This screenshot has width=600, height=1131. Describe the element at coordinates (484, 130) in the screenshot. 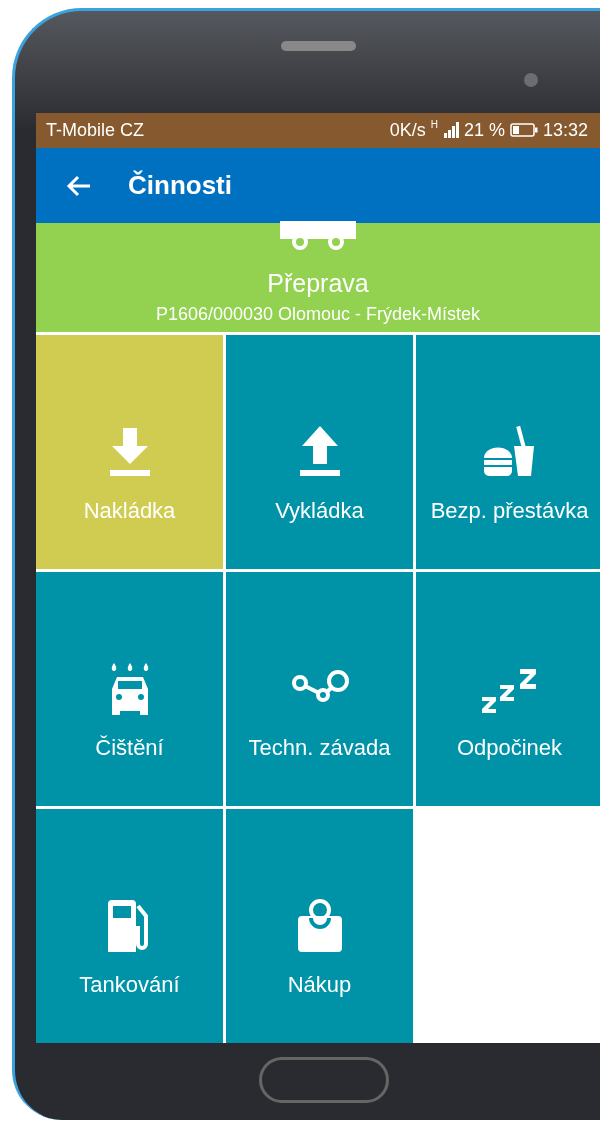

I see `battery-percent: 21 %` at that location.